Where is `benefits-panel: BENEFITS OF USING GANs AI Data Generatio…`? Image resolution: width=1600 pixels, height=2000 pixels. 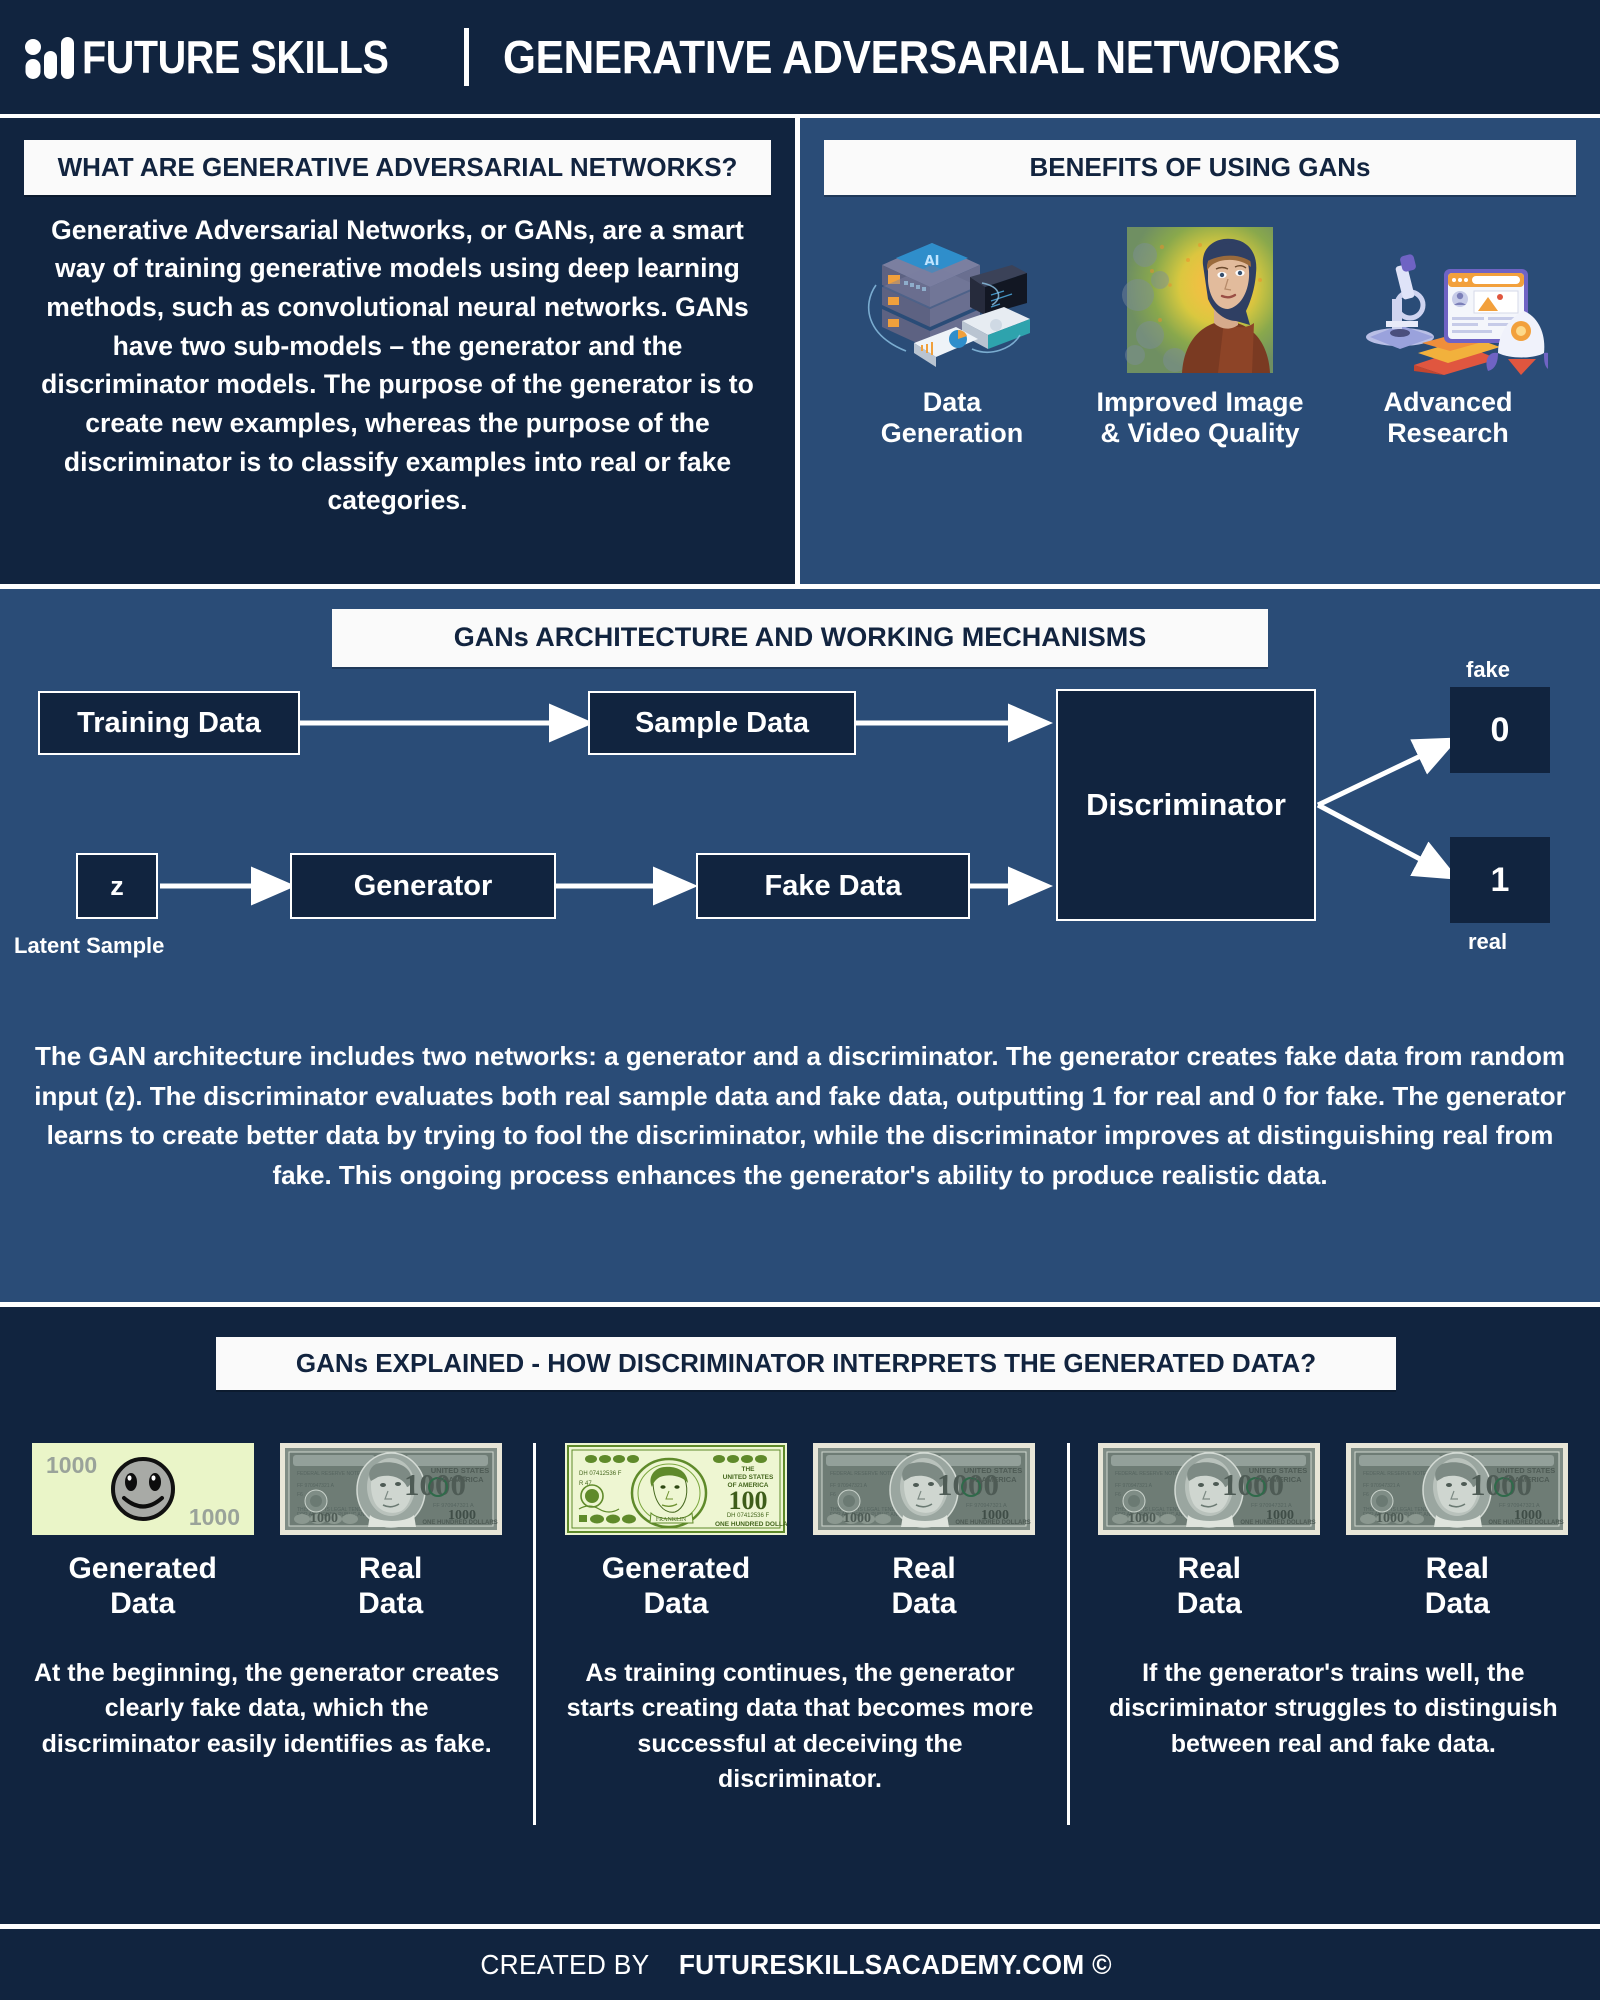
benefits-panel: BENEFITS OF USING GANs AI Data Generatio… is located at coordinates (1200, 351).